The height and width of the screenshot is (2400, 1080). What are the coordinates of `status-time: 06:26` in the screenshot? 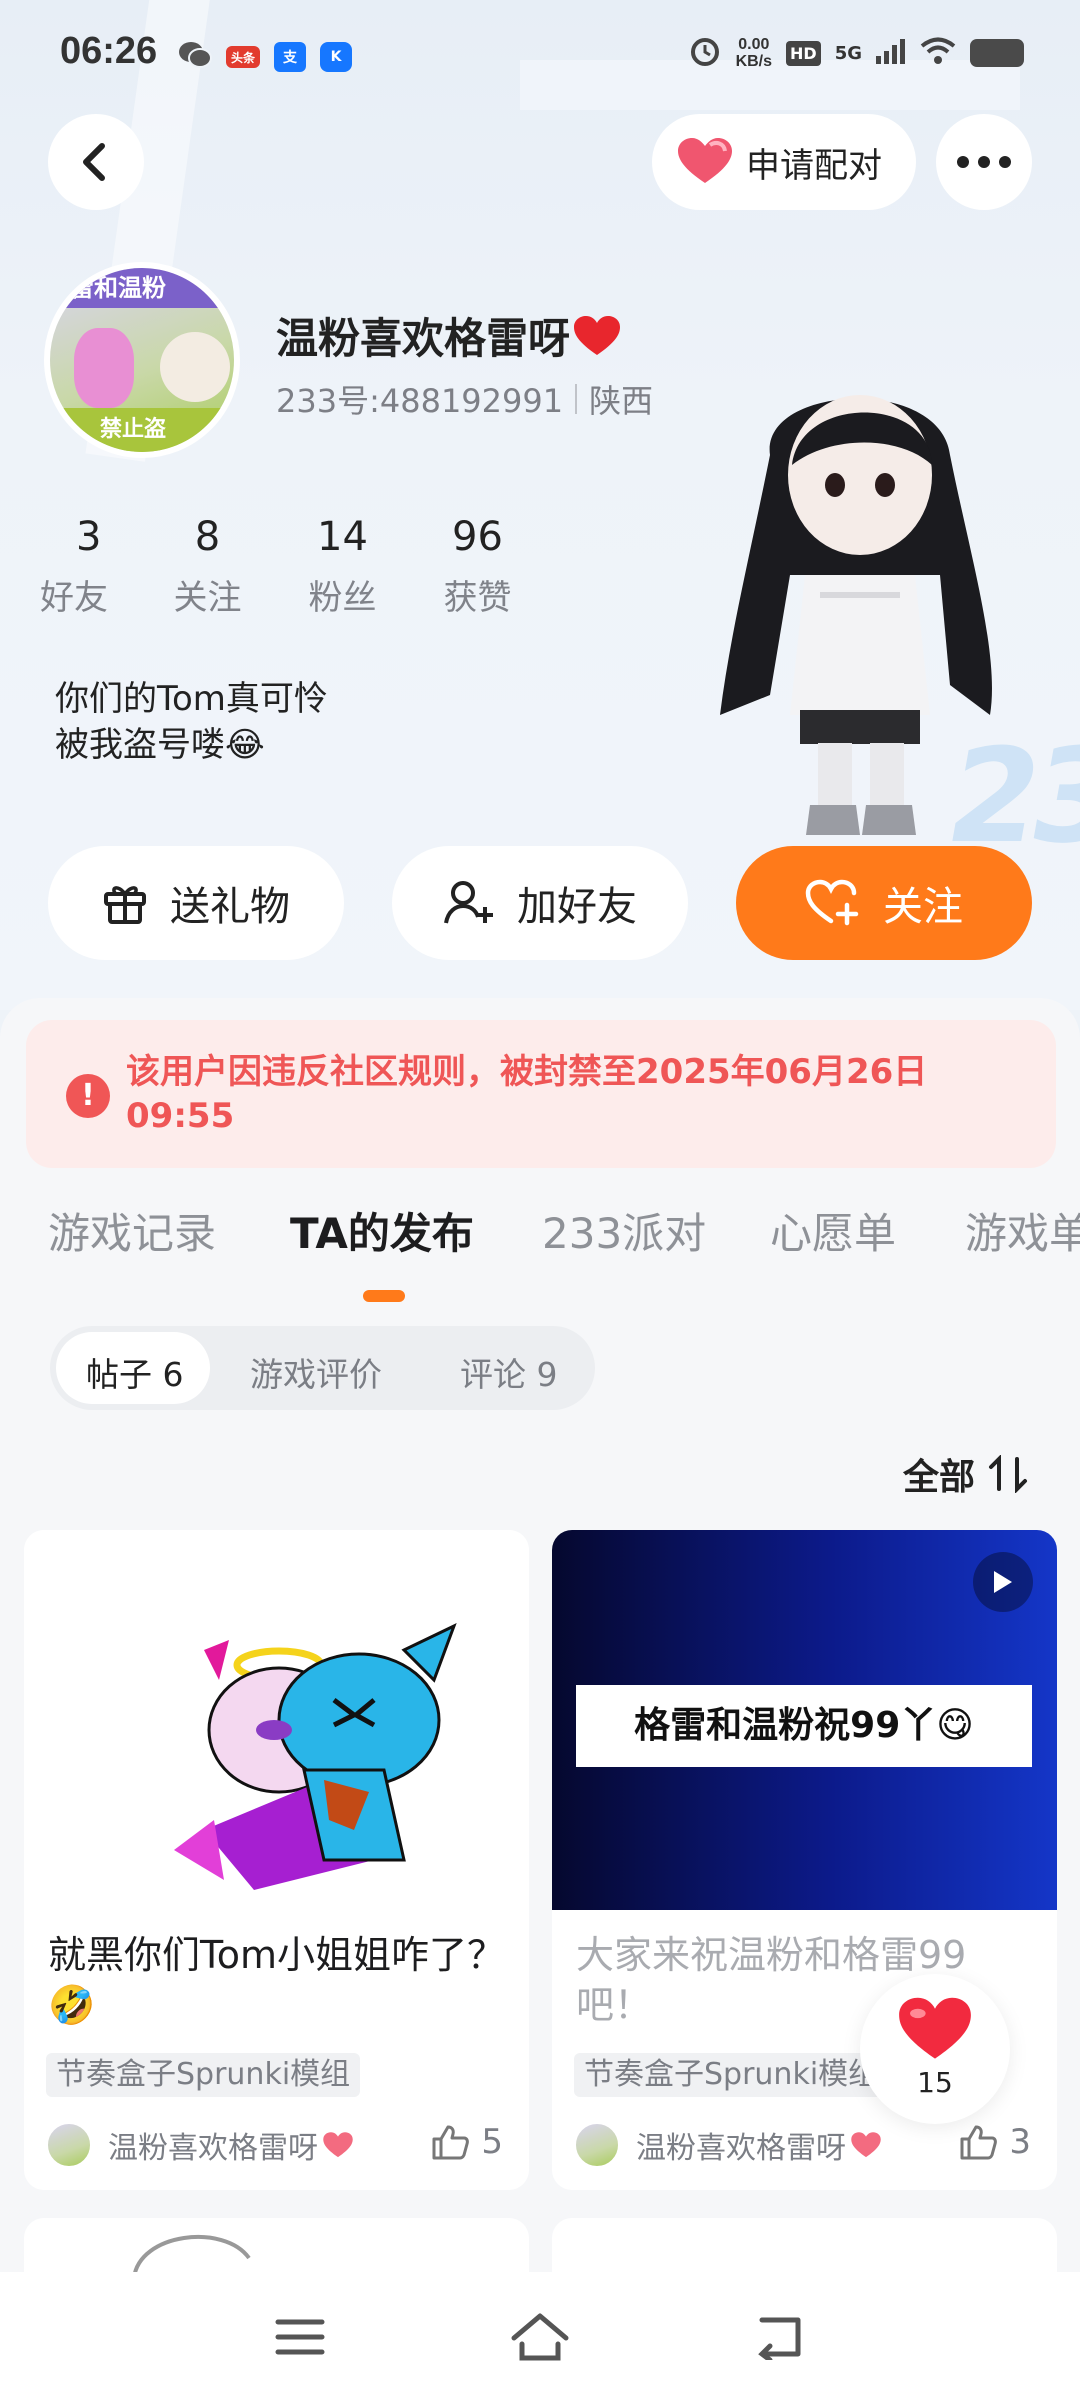 It's located at (109, 51).